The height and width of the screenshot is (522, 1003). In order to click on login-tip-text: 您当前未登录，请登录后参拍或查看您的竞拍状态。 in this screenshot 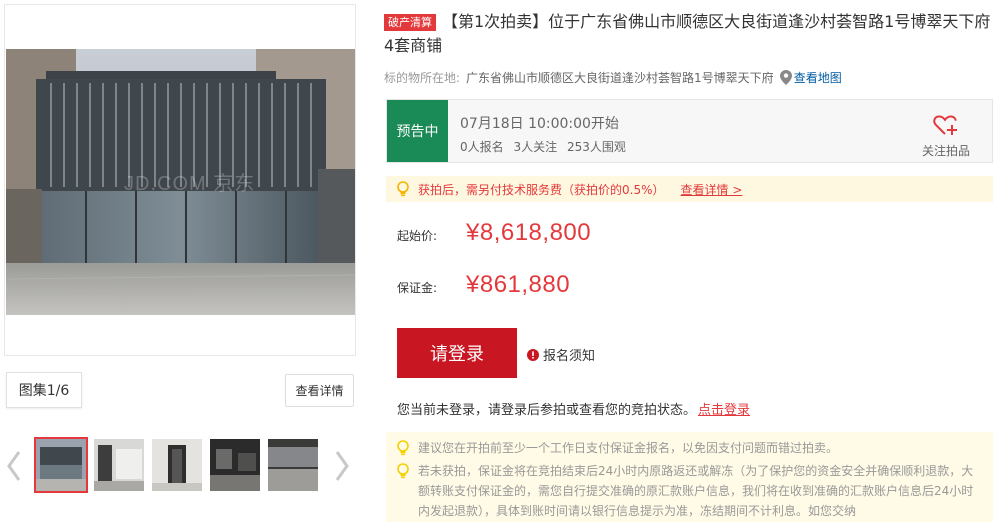, I will do `click(547, 410)`.